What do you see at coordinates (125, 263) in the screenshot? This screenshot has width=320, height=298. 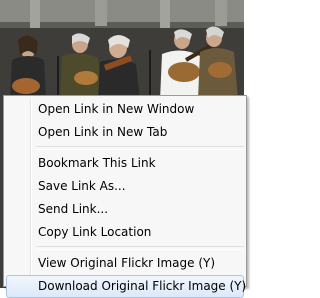 I see `menu-item-view-original-flickr: View Original Flickr Image (Y)` at bounding box center [125, 263].